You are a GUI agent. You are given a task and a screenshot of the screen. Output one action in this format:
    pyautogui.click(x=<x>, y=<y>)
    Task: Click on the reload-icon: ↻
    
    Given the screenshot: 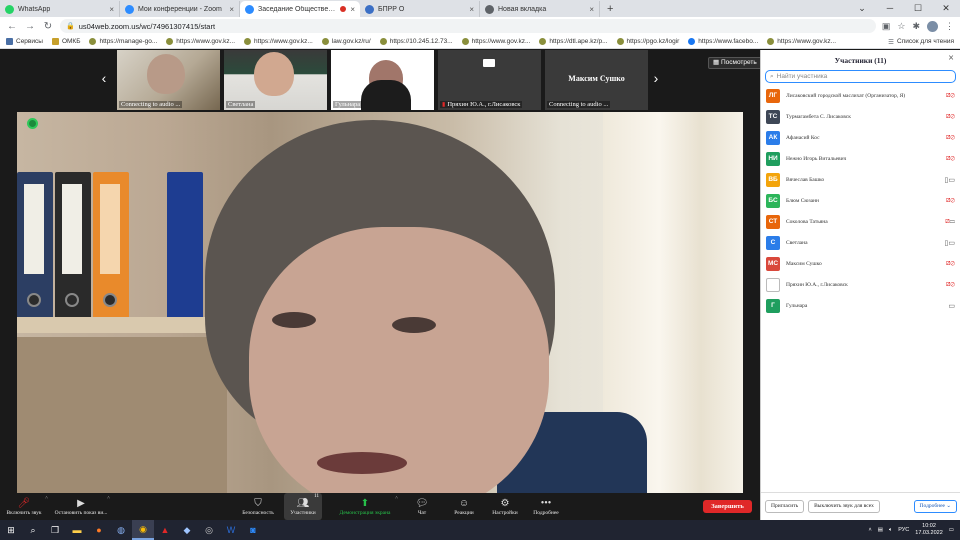 What is the action you would take?
    pyautogui.click(x=48, y=26)
    